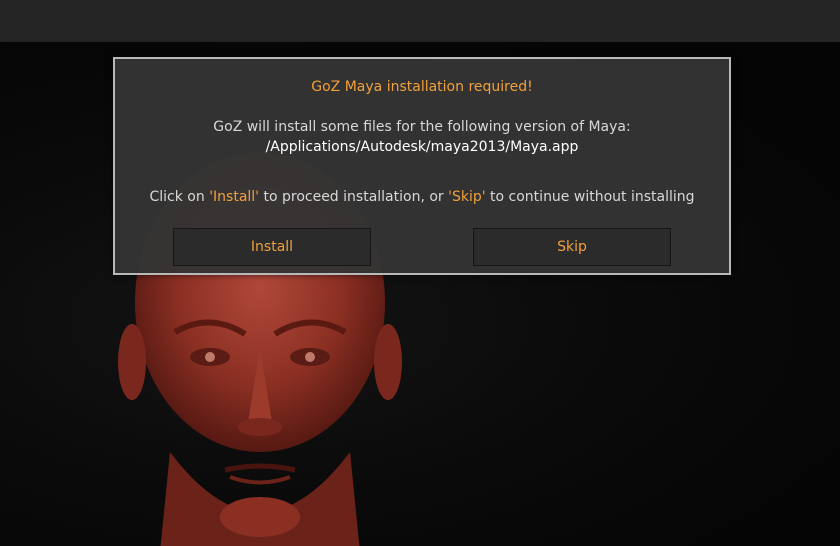 Image resolution: width=840 pixels, height=546 pixels. I want to click on maya-app-path: /Applications/Autodesk/maya2013/Maya.app, so click(422, 147).